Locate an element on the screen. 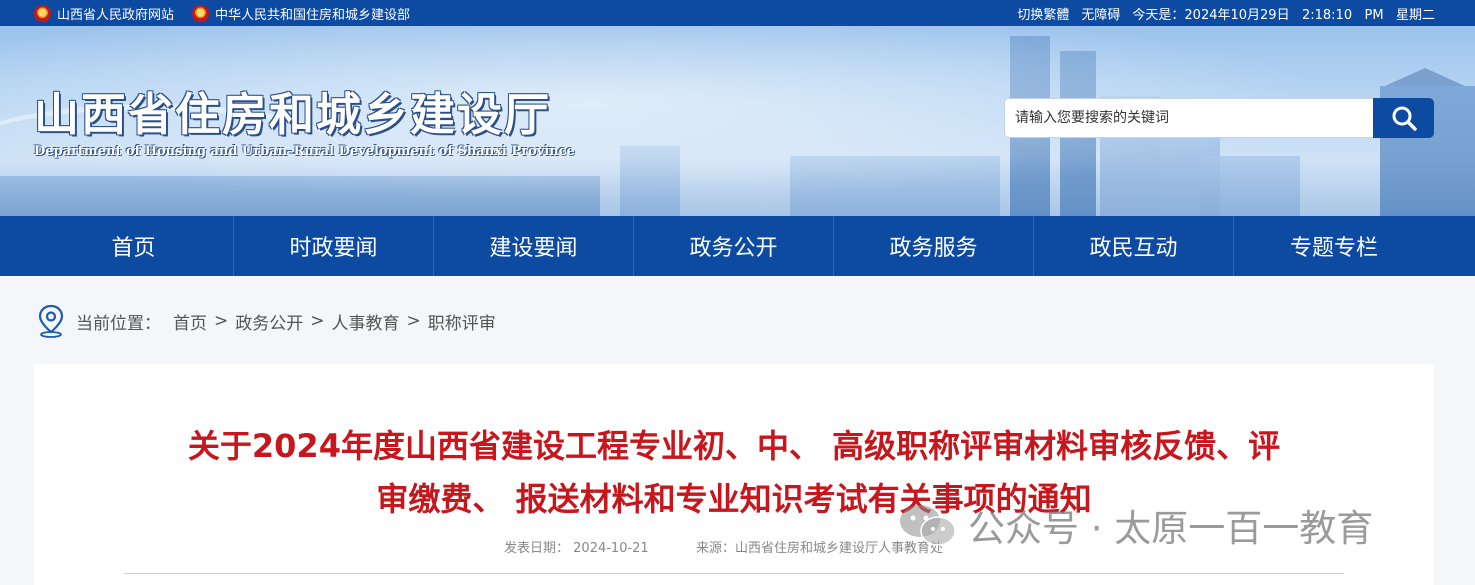  wechat-icon is located at coordinates (928, 525).